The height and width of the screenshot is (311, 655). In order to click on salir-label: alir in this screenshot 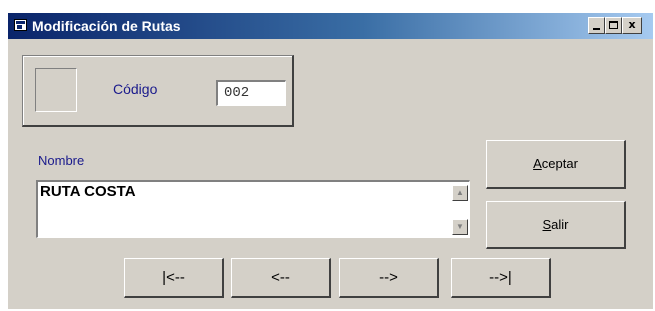, I will do `click(560, 224)`.